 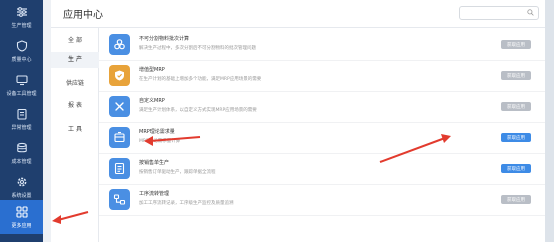 I want to click on link-icon, so click(x=119, y=44).